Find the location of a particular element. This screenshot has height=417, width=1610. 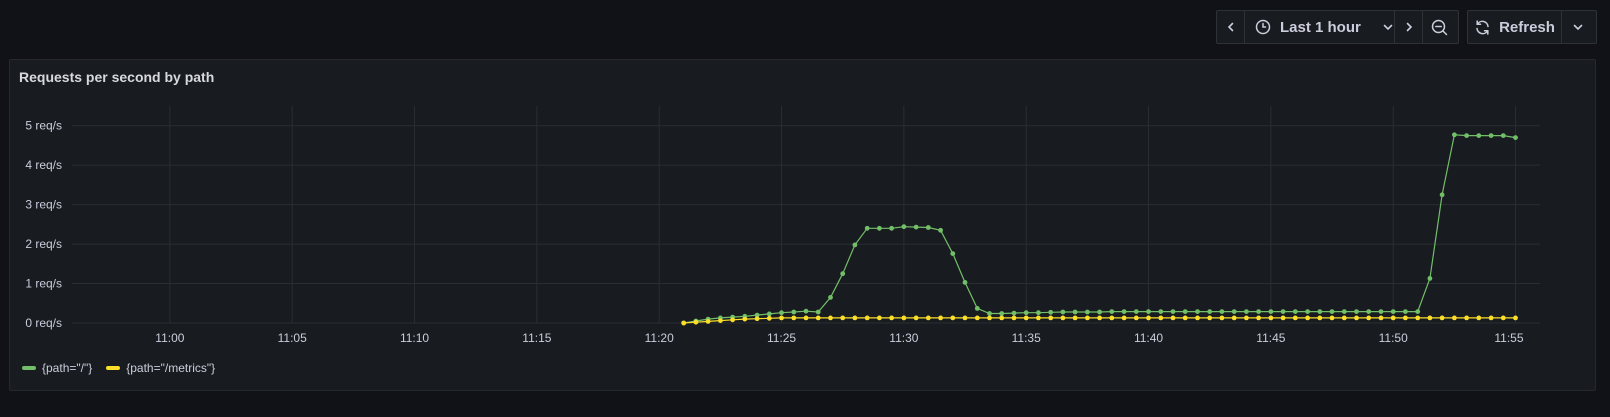

time-picker-group: Last 1 hour is located at coordinates (1337, 27).